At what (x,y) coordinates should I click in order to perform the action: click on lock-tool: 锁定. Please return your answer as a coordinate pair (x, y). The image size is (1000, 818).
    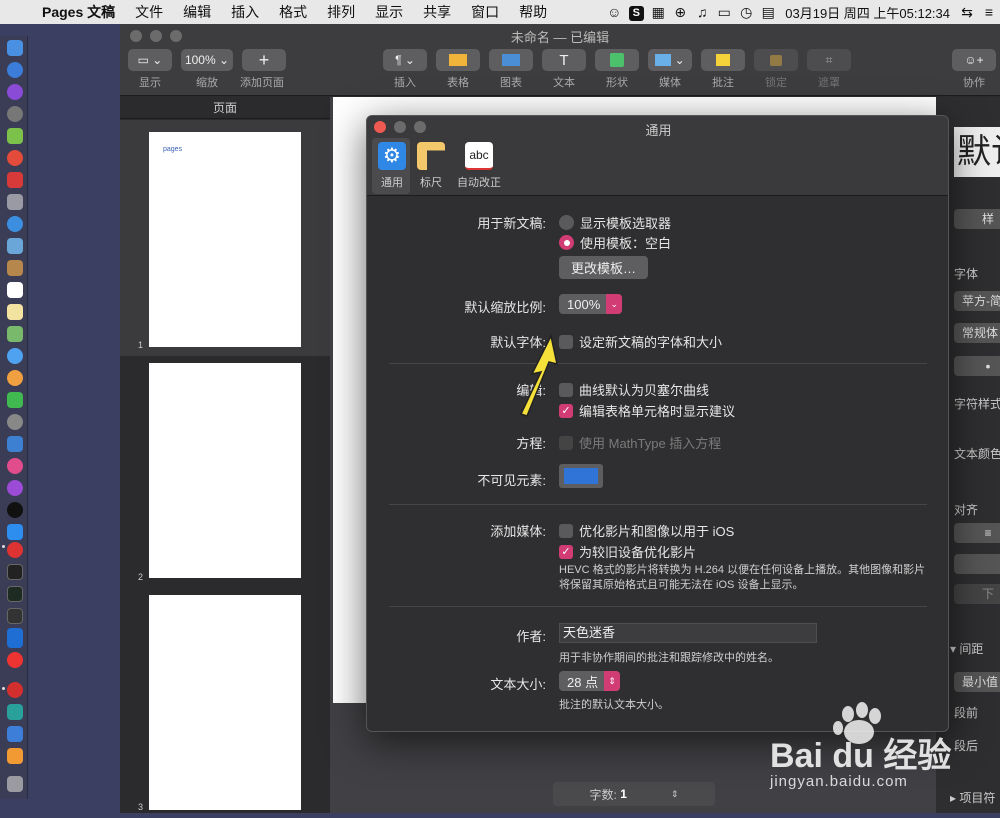
    Looking at the image, I should click on (776, 69).